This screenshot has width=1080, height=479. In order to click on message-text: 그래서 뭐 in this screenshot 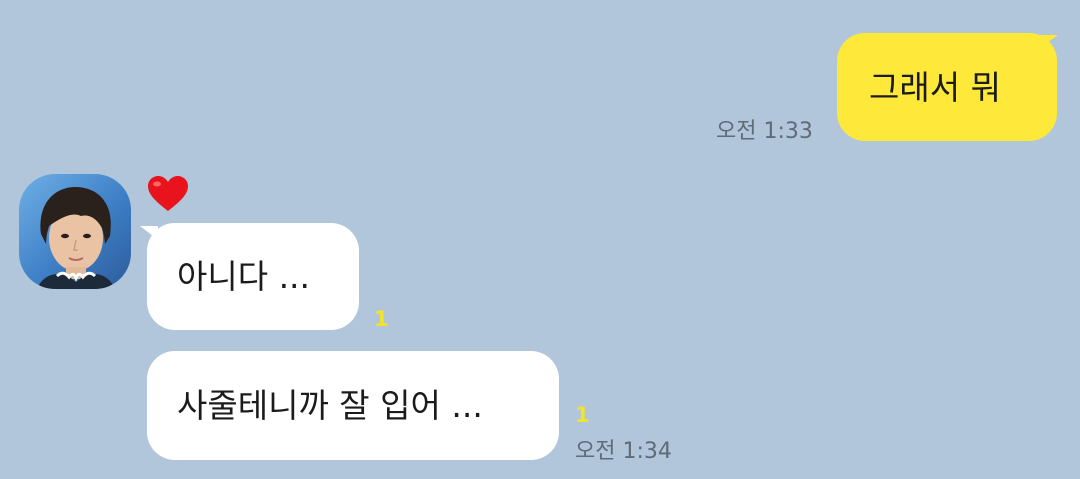, I will do `click(935, 87)`.